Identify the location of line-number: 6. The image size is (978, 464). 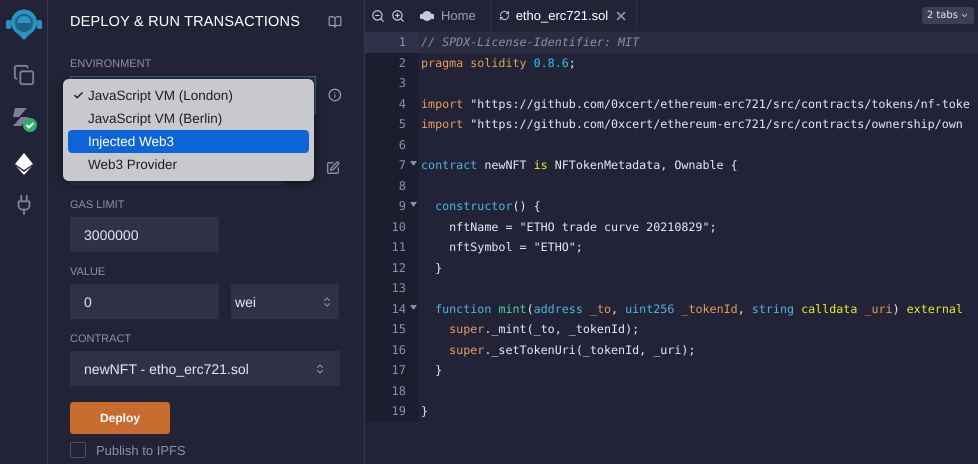
(402, 145).